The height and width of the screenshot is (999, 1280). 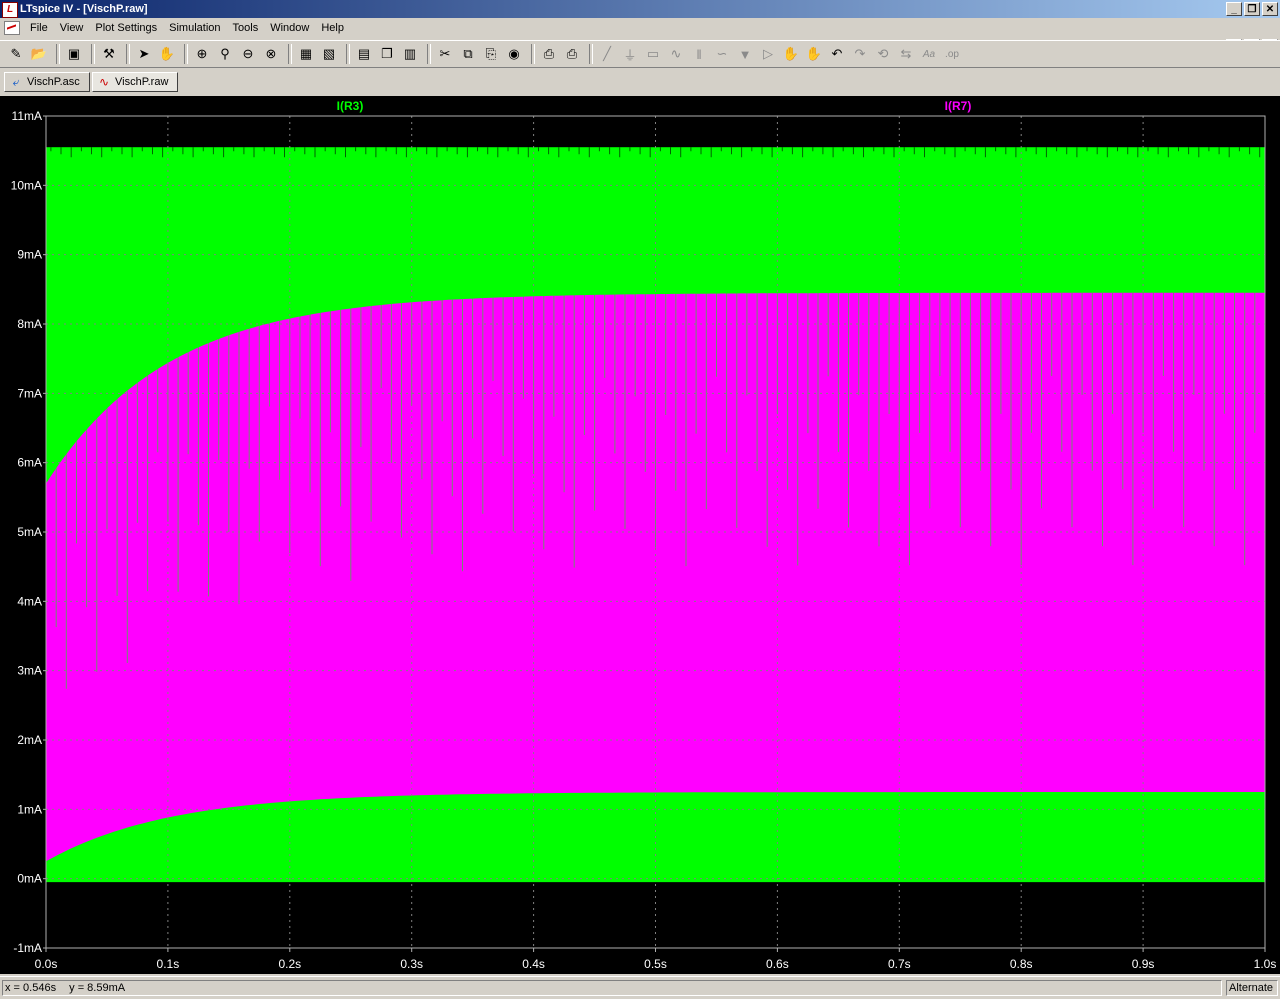 What do you see at coordinates (1234, 9) in the screenshot?
I see `minimize-button: _` at bounding box center [1234, 9].